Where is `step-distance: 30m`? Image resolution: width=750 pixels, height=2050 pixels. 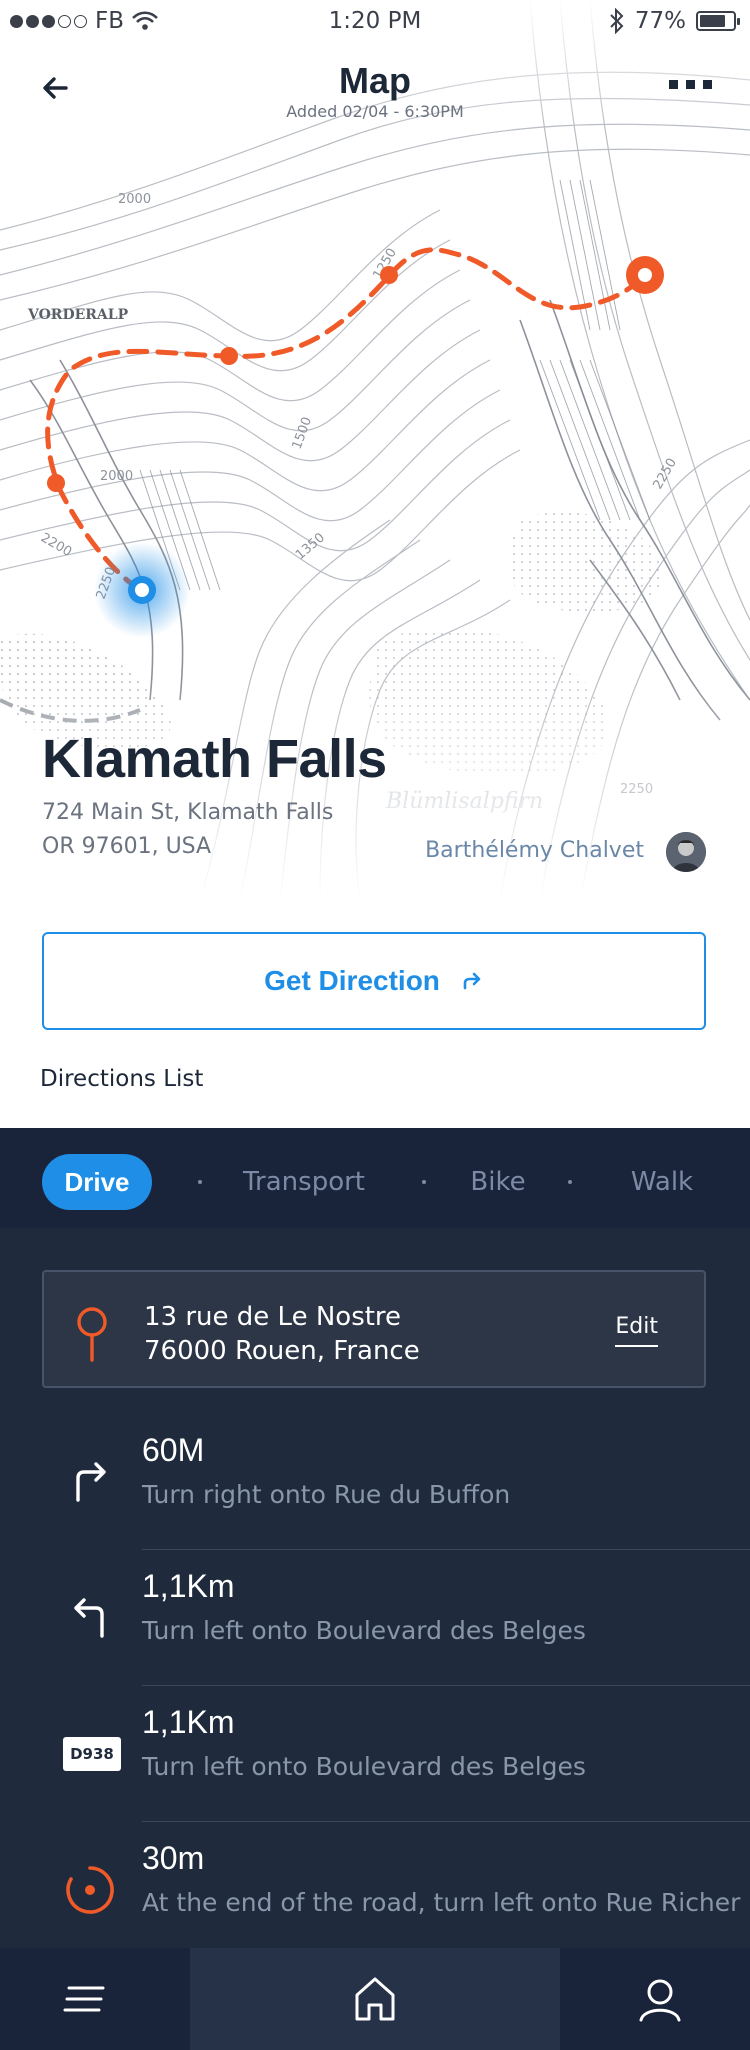 step-distance: 30m is located at coordinates (173, 1858).